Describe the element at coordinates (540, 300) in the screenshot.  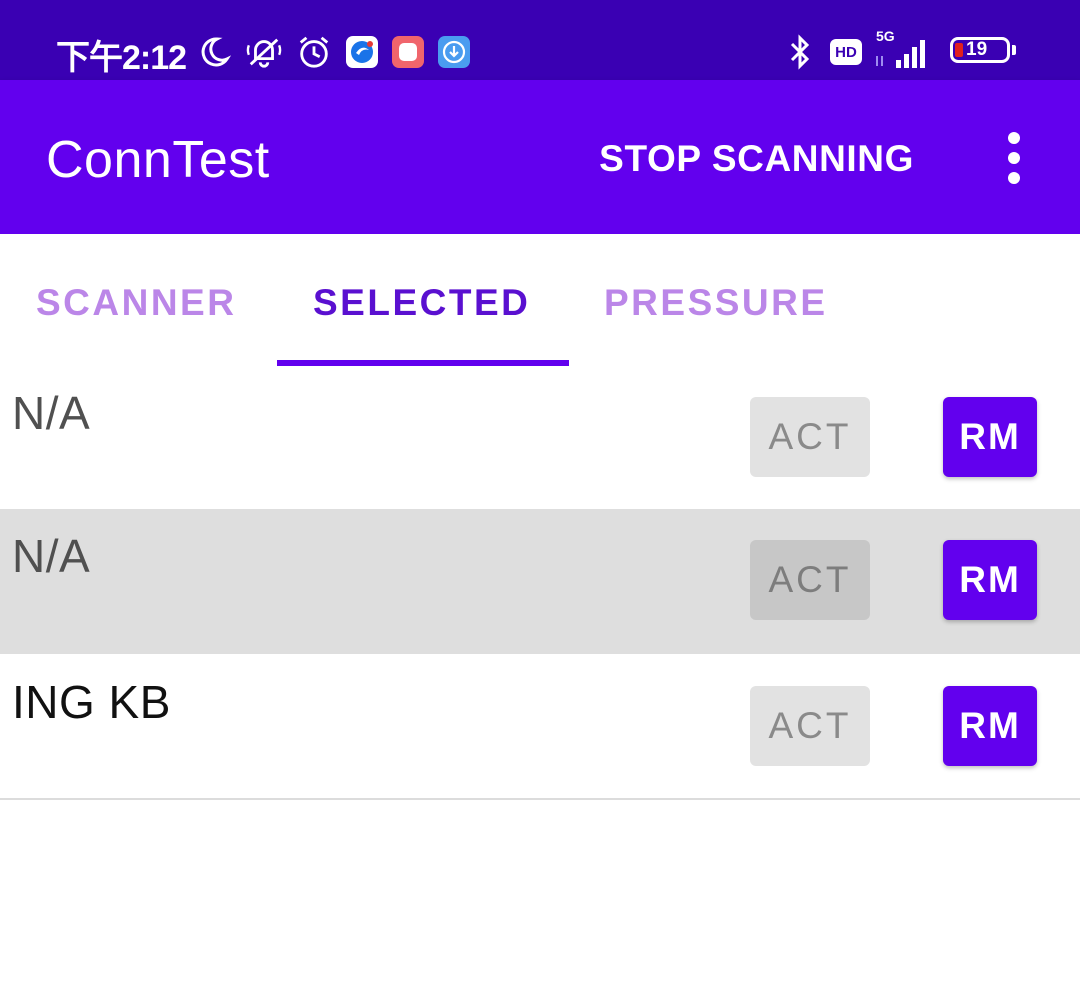
I see `tab-bar: SCANNER SELECTED PRESSURE` at that location.